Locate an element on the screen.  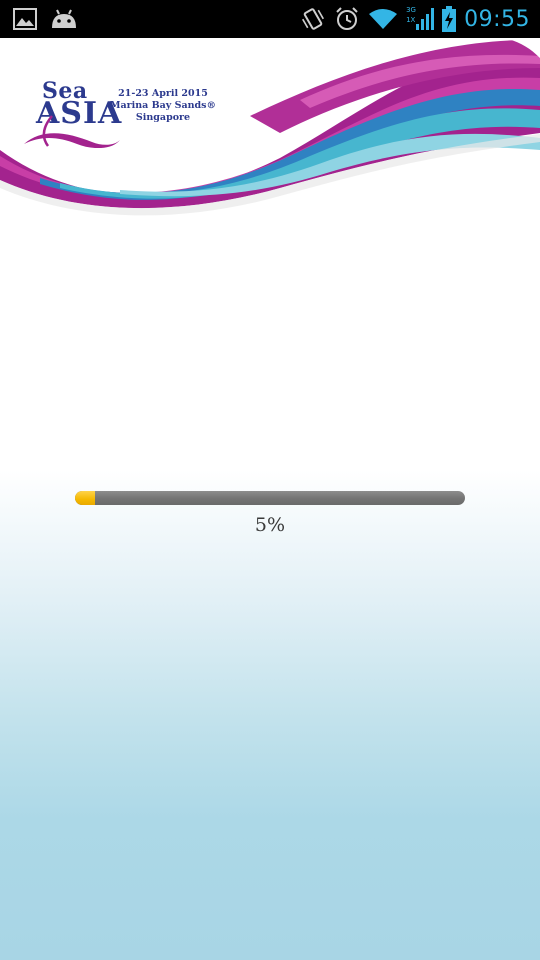
event-city: Singapore is located at coordinates (163, 117).